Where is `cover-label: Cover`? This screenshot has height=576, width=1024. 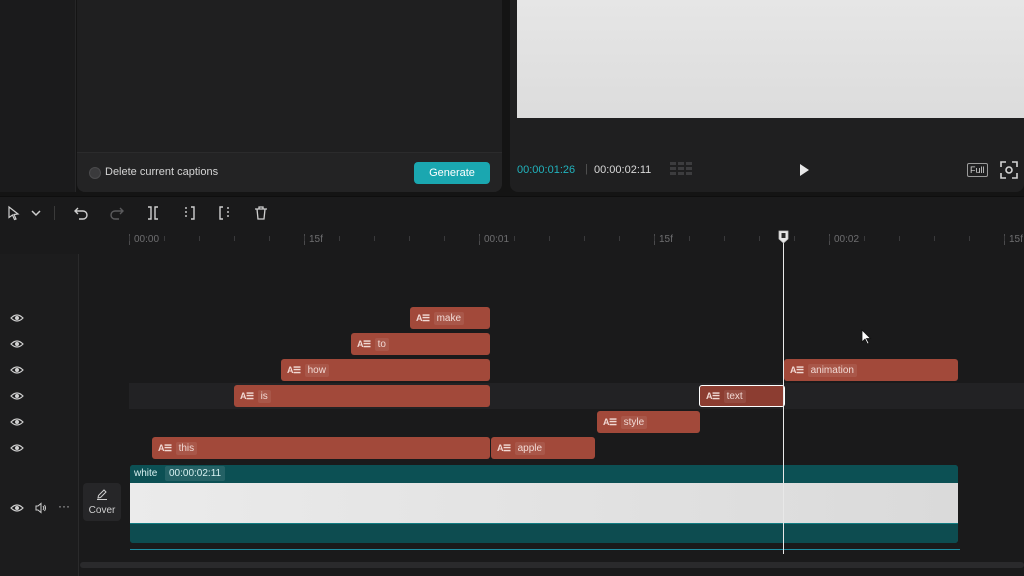
cover-label: Cover is located at coordinates (102, 510).